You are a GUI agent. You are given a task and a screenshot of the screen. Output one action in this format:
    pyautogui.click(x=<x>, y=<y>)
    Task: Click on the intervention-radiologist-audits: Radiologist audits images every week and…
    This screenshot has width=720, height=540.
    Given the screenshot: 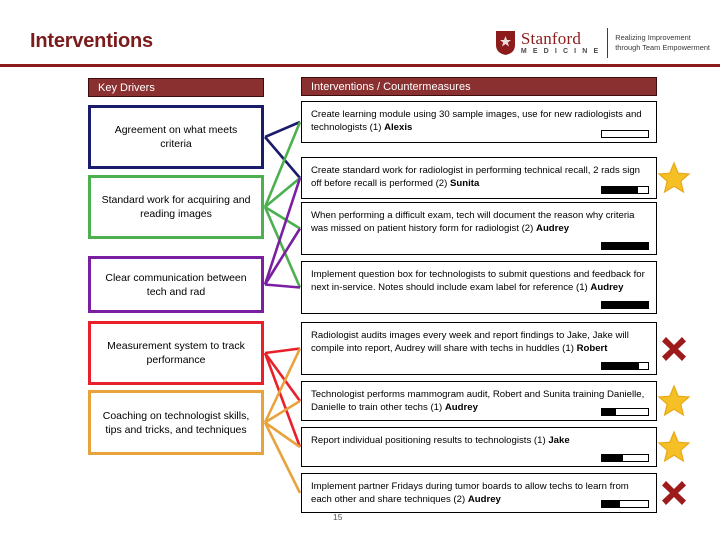 What is the action you would take?
    pyautogui.click(x=479, y=348)
    